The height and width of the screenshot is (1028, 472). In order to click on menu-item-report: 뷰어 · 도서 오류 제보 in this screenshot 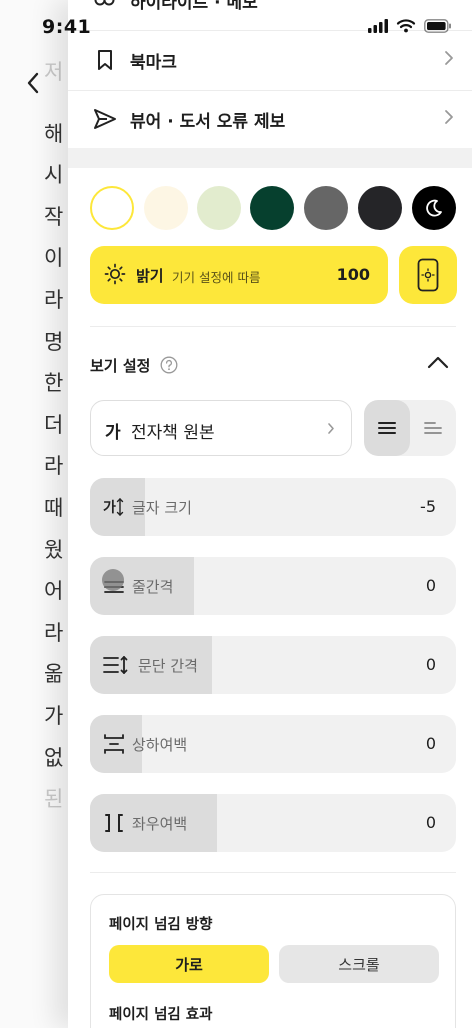, I will do `click(270, 119)`.